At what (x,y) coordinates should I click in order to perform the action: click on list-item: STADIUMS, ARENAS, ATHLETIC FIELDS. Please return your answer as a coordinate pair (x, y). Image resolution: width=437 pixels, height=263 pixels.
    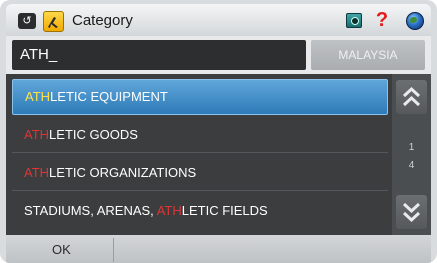
    Looking at the image, I should click on (200, 211).